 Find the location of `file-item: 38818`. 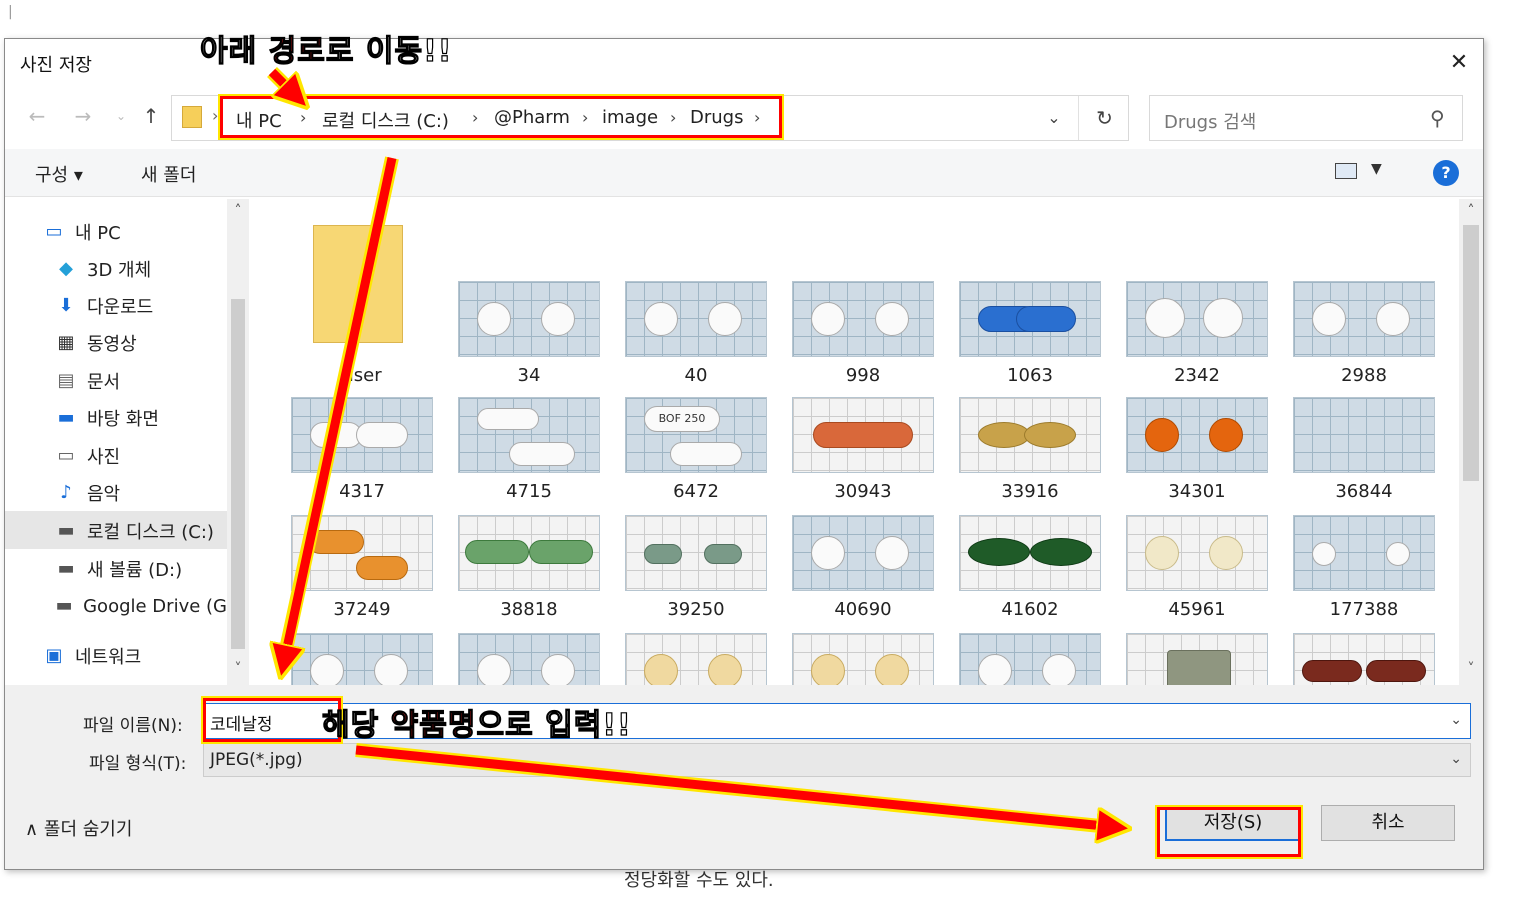

file-item: 38818 is located at coordinates (529, 570).